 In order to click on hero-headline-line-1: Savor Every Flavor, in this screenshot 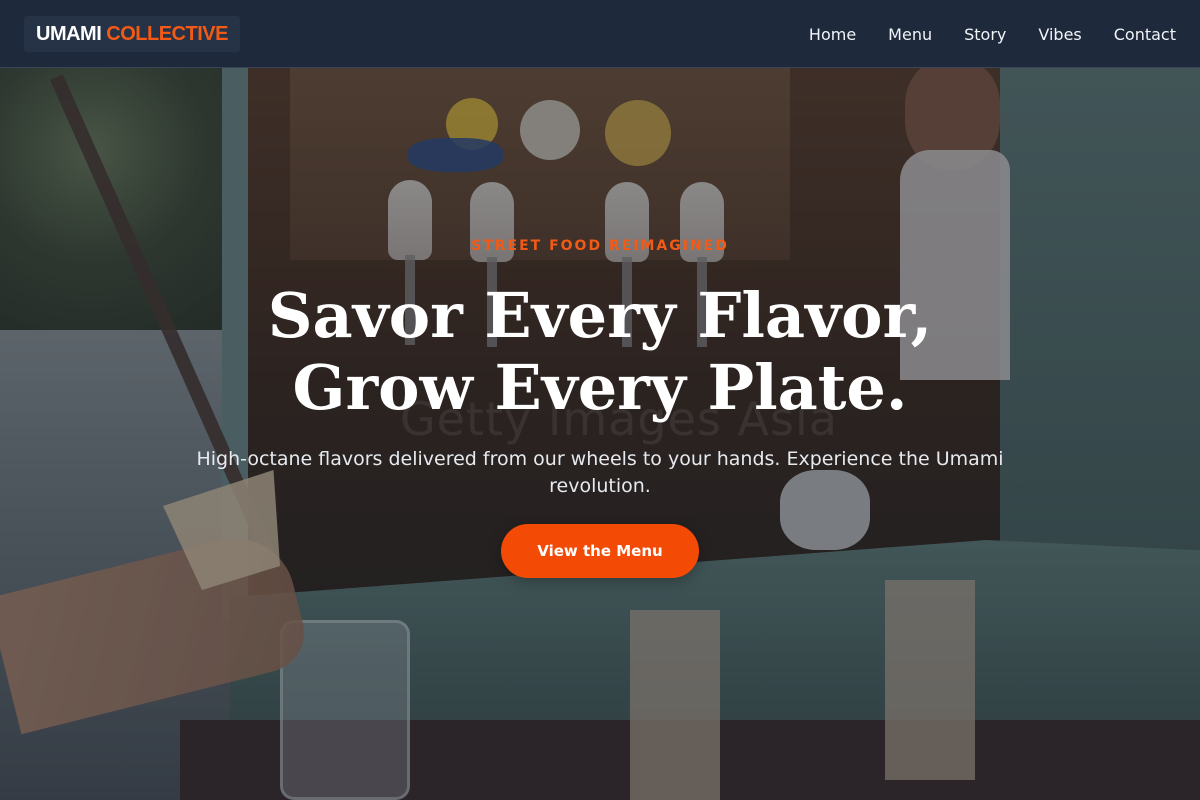, I will do `click(600, 315)`.